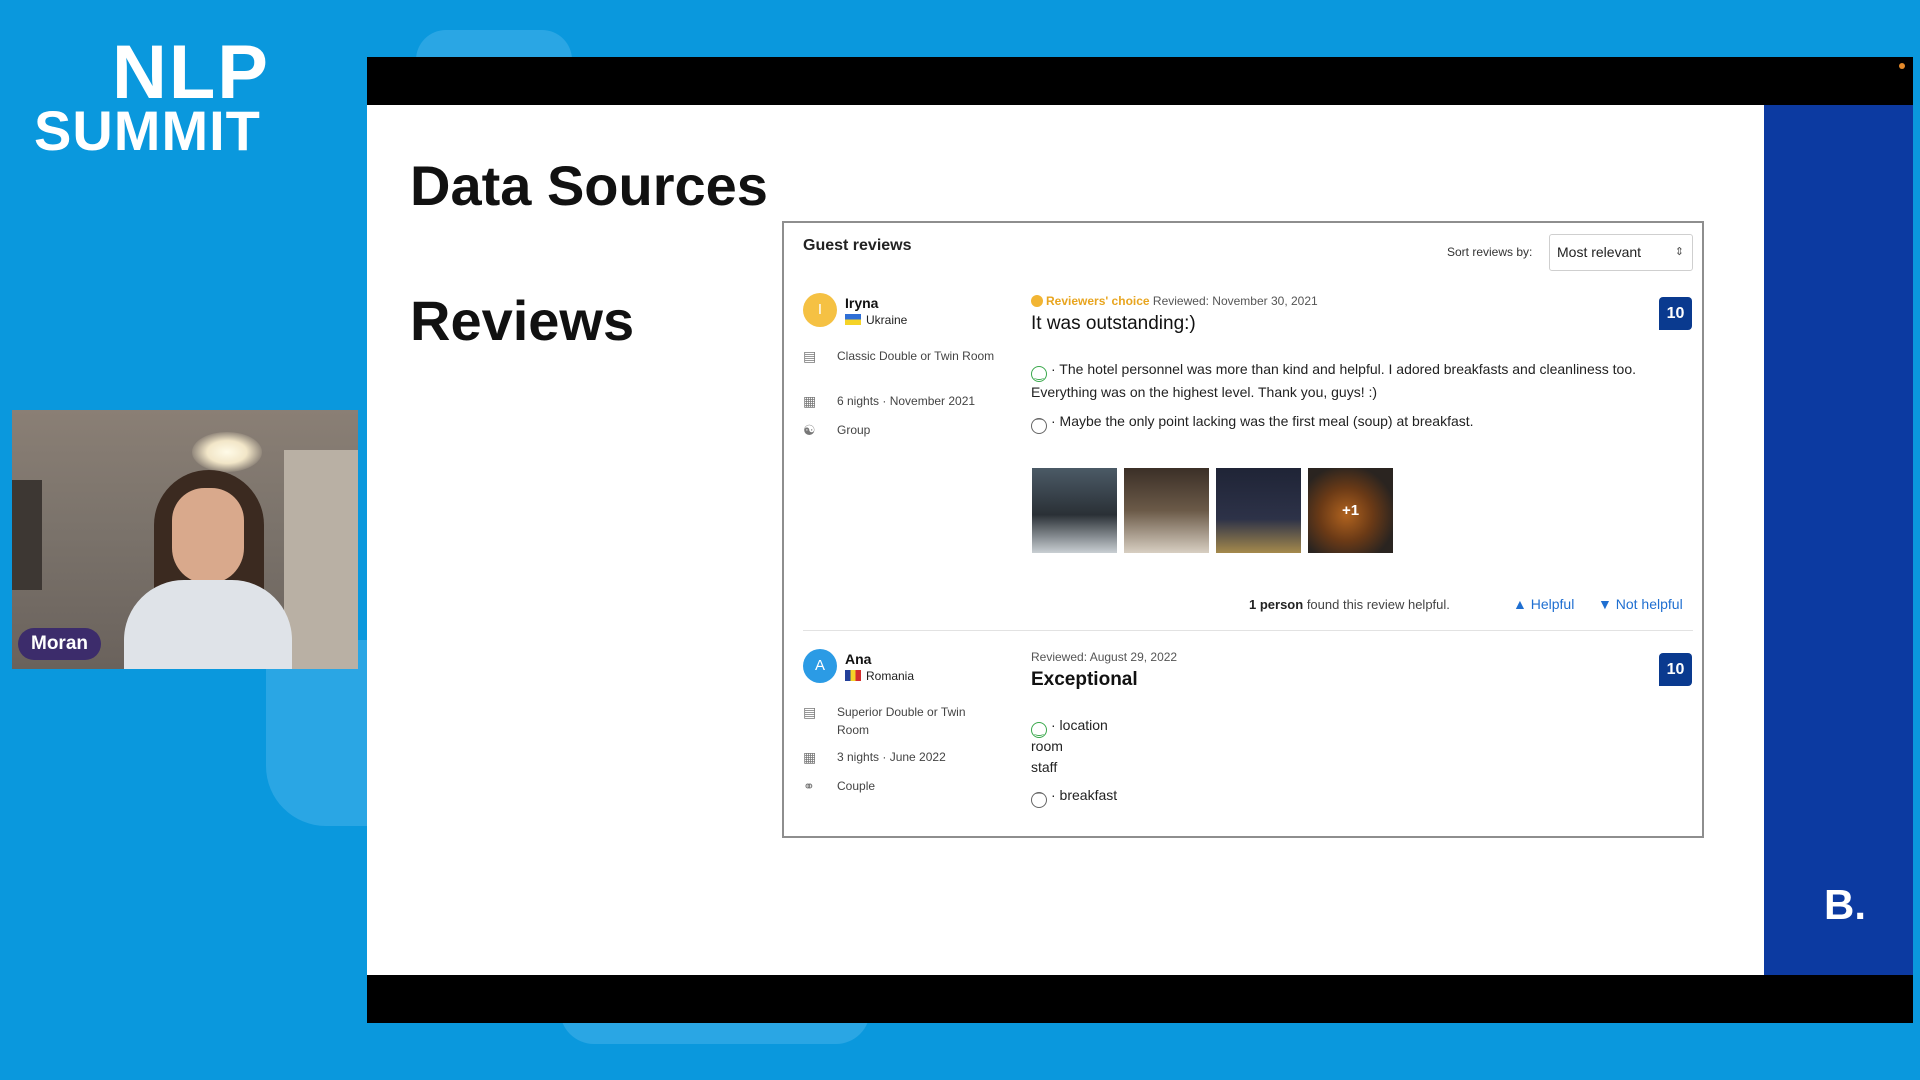 This screenshot has width=1920, height=1080. I want to click on review-title: It was outstanding:), so click(1113, 323).